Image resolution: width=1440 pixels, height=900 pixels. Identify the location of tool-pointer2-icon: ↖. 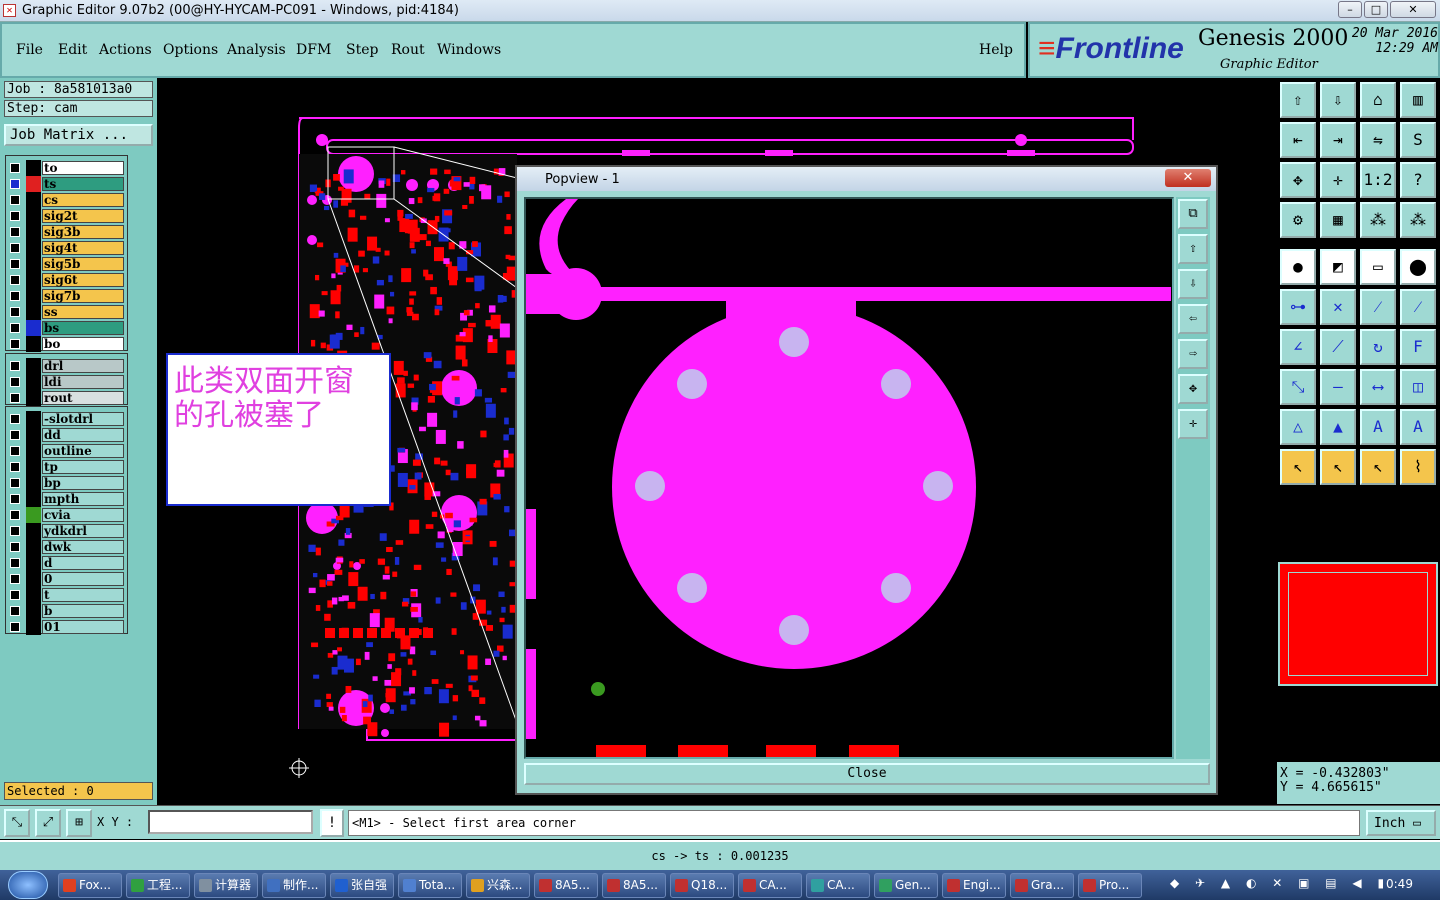
(1338, 467).